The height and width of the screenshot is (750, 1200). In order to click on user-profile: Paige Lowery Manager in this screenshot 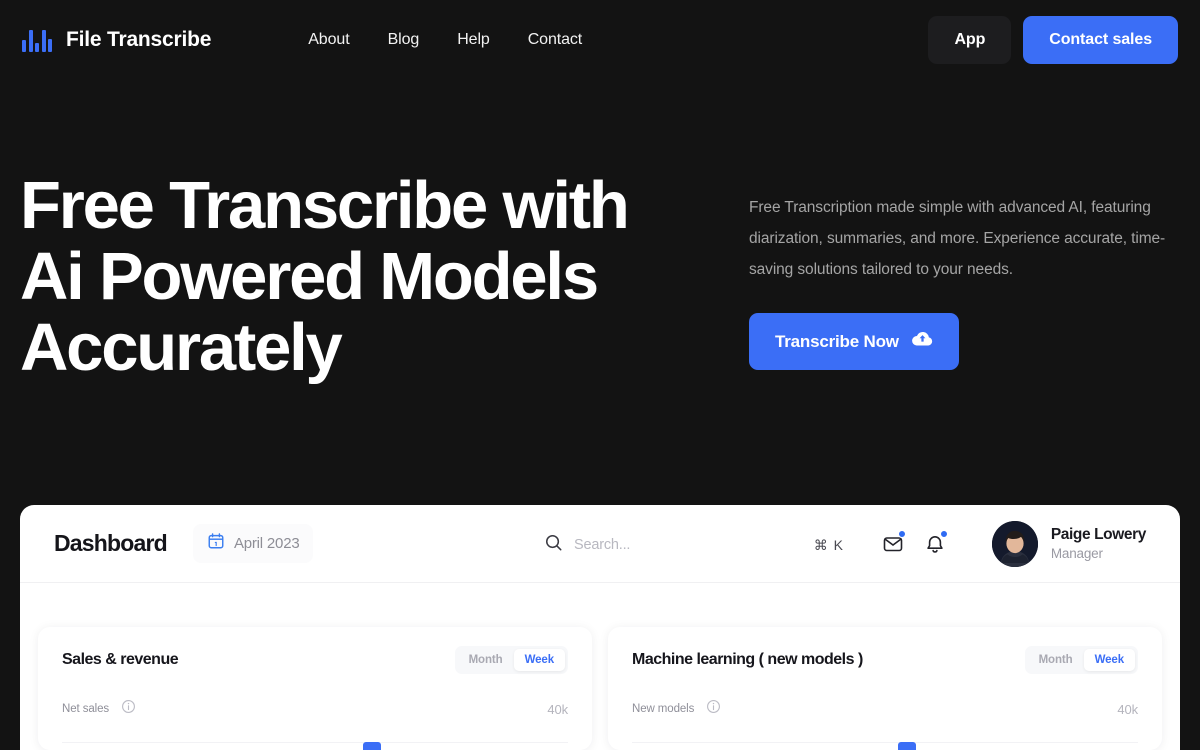, I will do `click(1069, 543)`.